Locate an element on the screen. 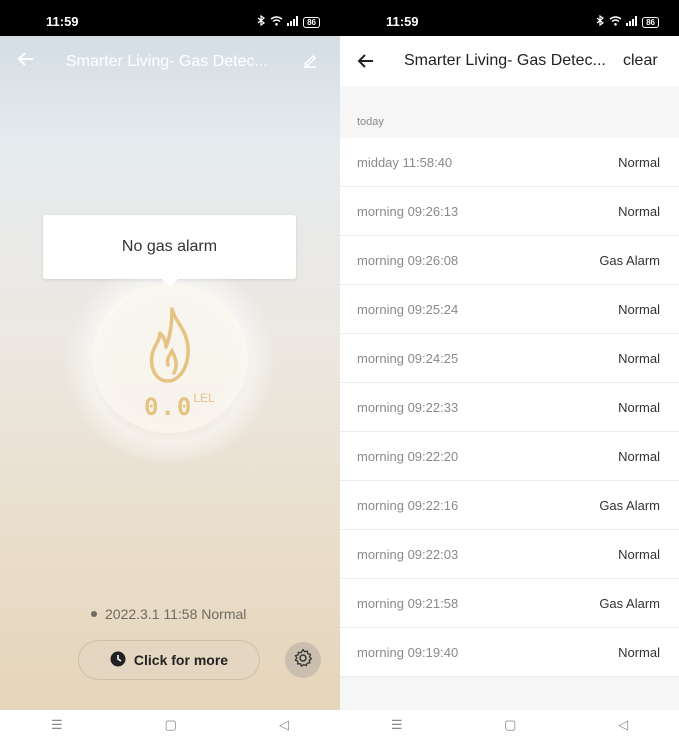 The image size is (679, 740). list-item: morning 09:26:13 Normal is located at coordinates (509, 211).